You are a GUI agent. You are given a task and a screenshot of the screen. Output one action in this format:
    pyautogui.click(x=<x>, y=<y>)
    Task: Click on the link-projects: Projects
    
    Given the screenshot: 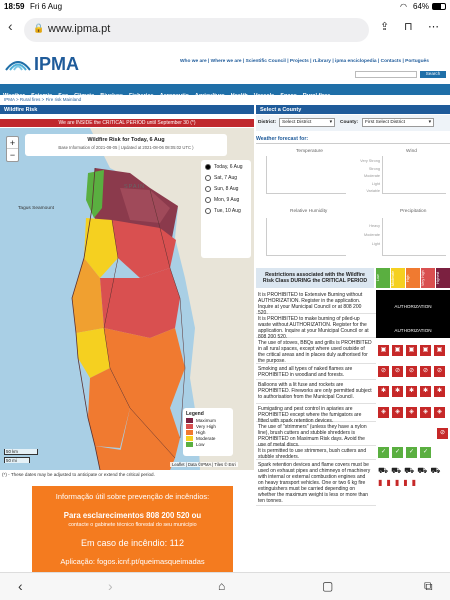 What is the action you would take?
    pyautogui.click(x=299, y=61)
    